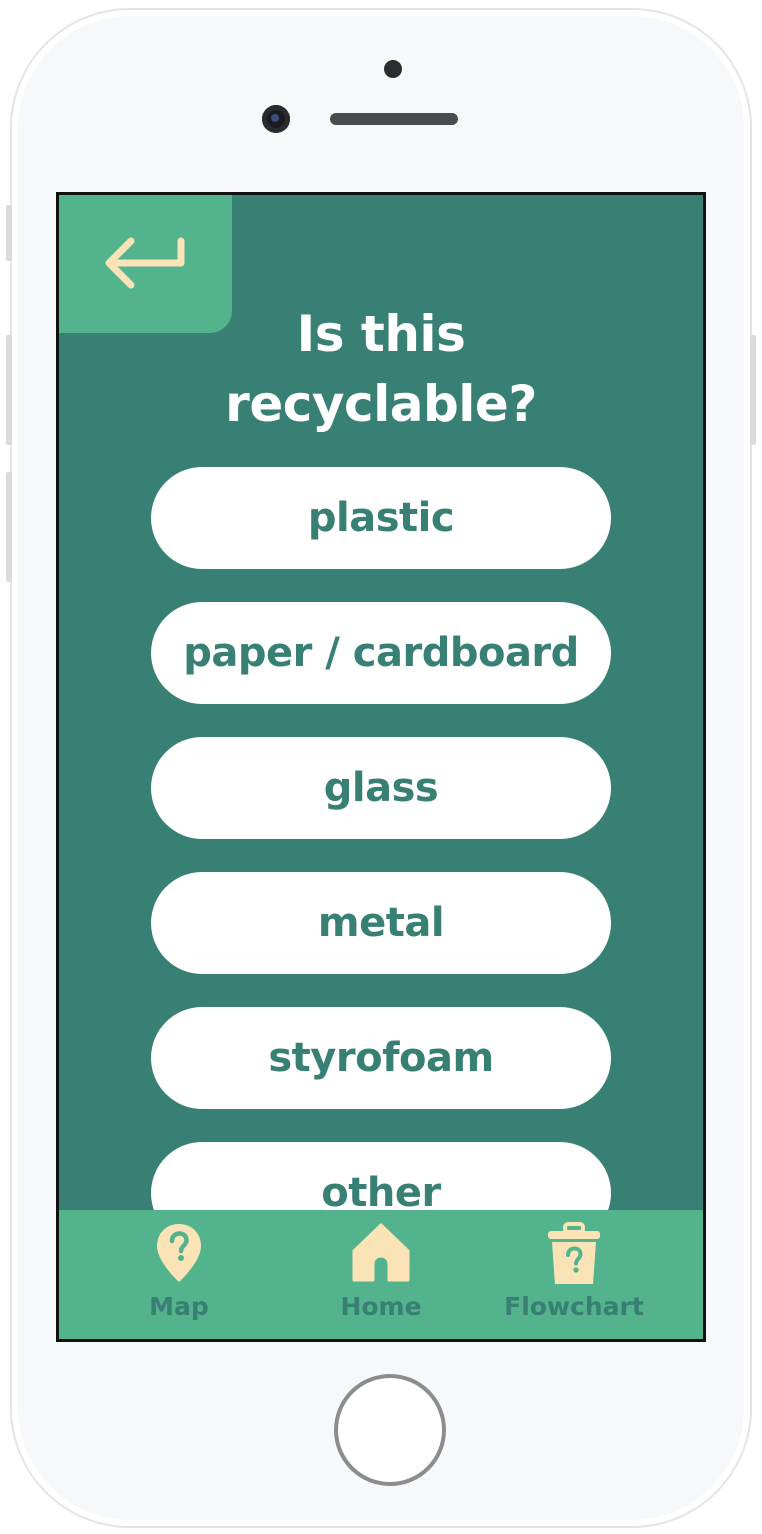 Image resolution: width=762 pixels, height=1534 pixels. Describe the element at coordinates (381, 788) in the screenshot. I see `option-glass-button: glass` at that location.